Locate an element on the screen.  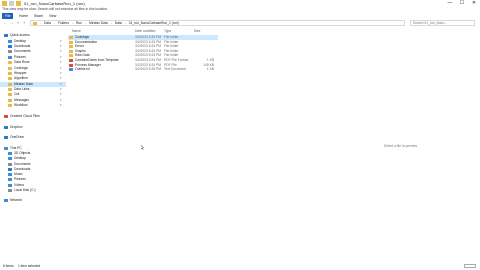
sidebar-item: Documents ✦ is located at coordinates (33, 51).